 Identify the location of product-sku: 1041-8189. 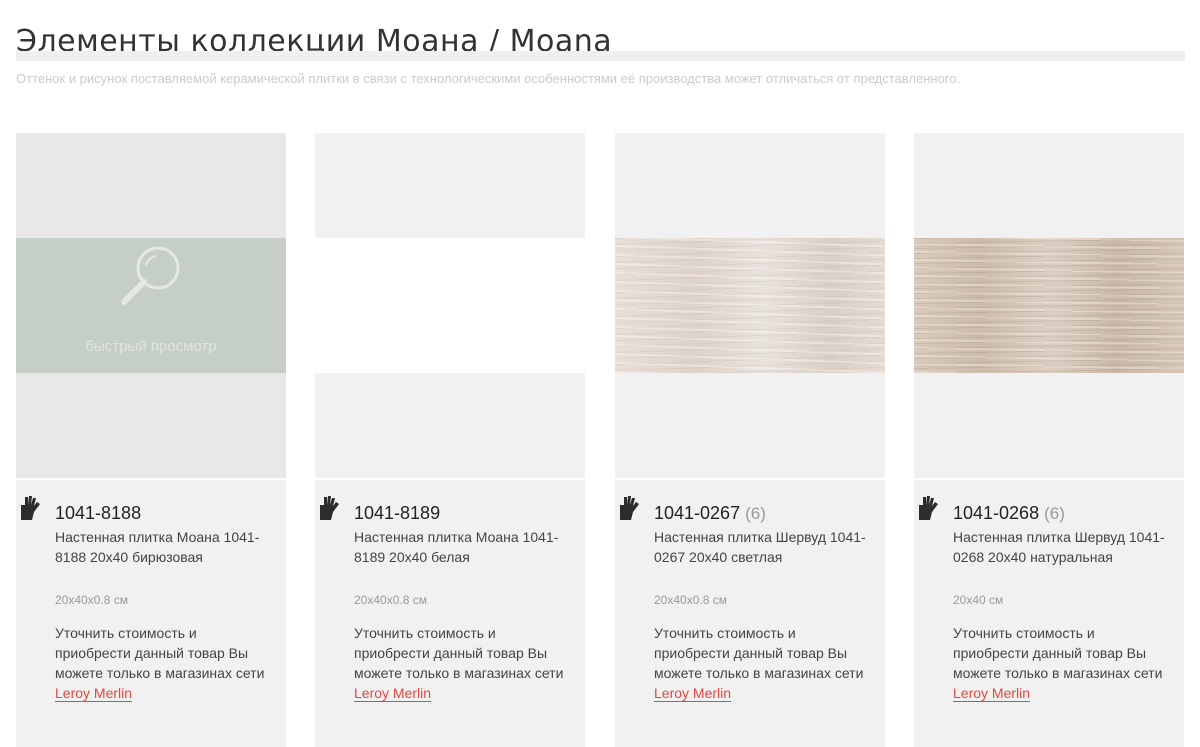
(397, 513).